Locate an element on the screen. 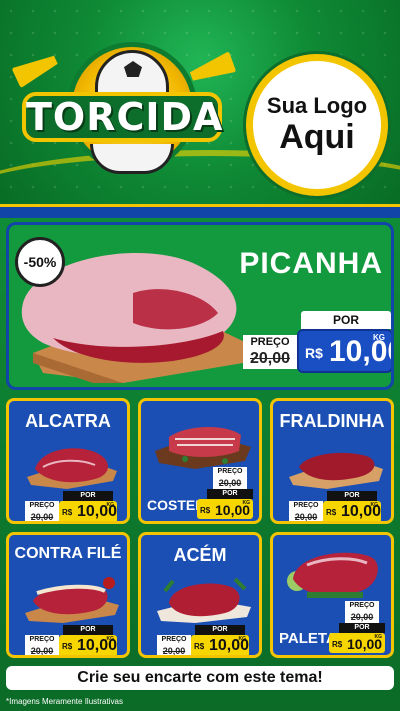  hero-product-name: PICANHA is located at coordinates (311, 263).